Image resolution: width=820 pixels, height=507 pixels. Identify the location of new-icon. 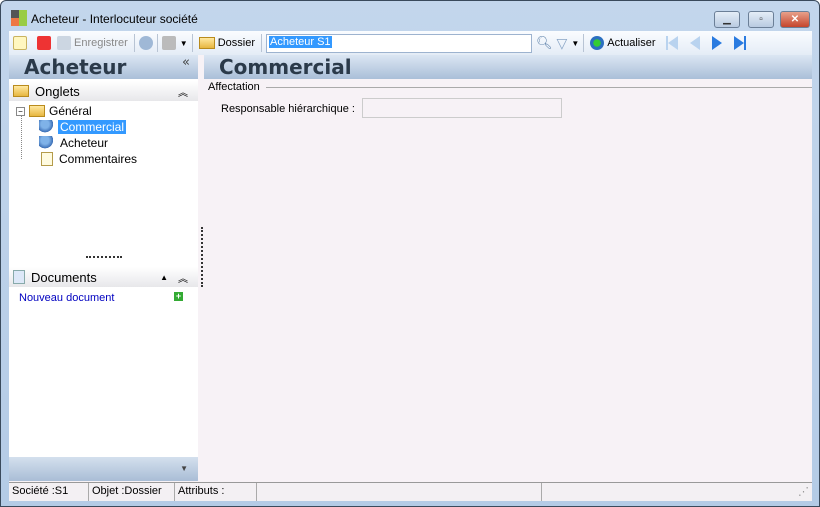
(20, 43).